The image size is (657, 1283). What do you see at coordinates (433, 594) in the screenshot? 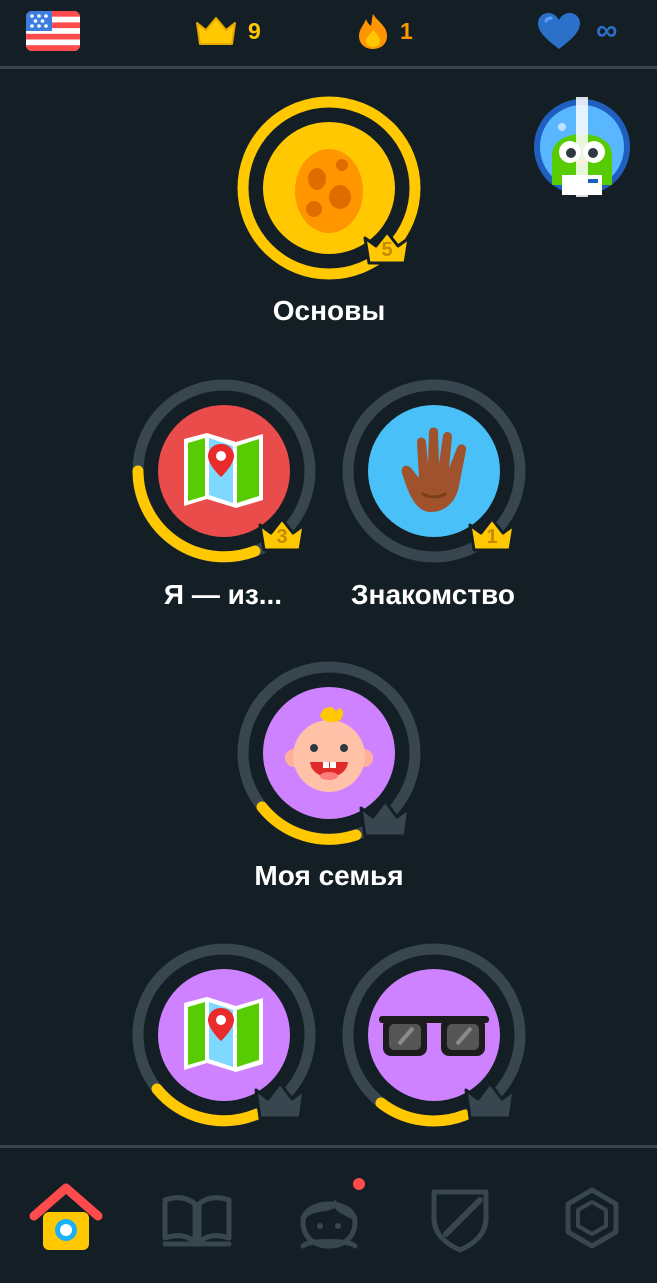
I see `skill-label-znakomstvo: Знакомство` at bounding box center [433, 594].